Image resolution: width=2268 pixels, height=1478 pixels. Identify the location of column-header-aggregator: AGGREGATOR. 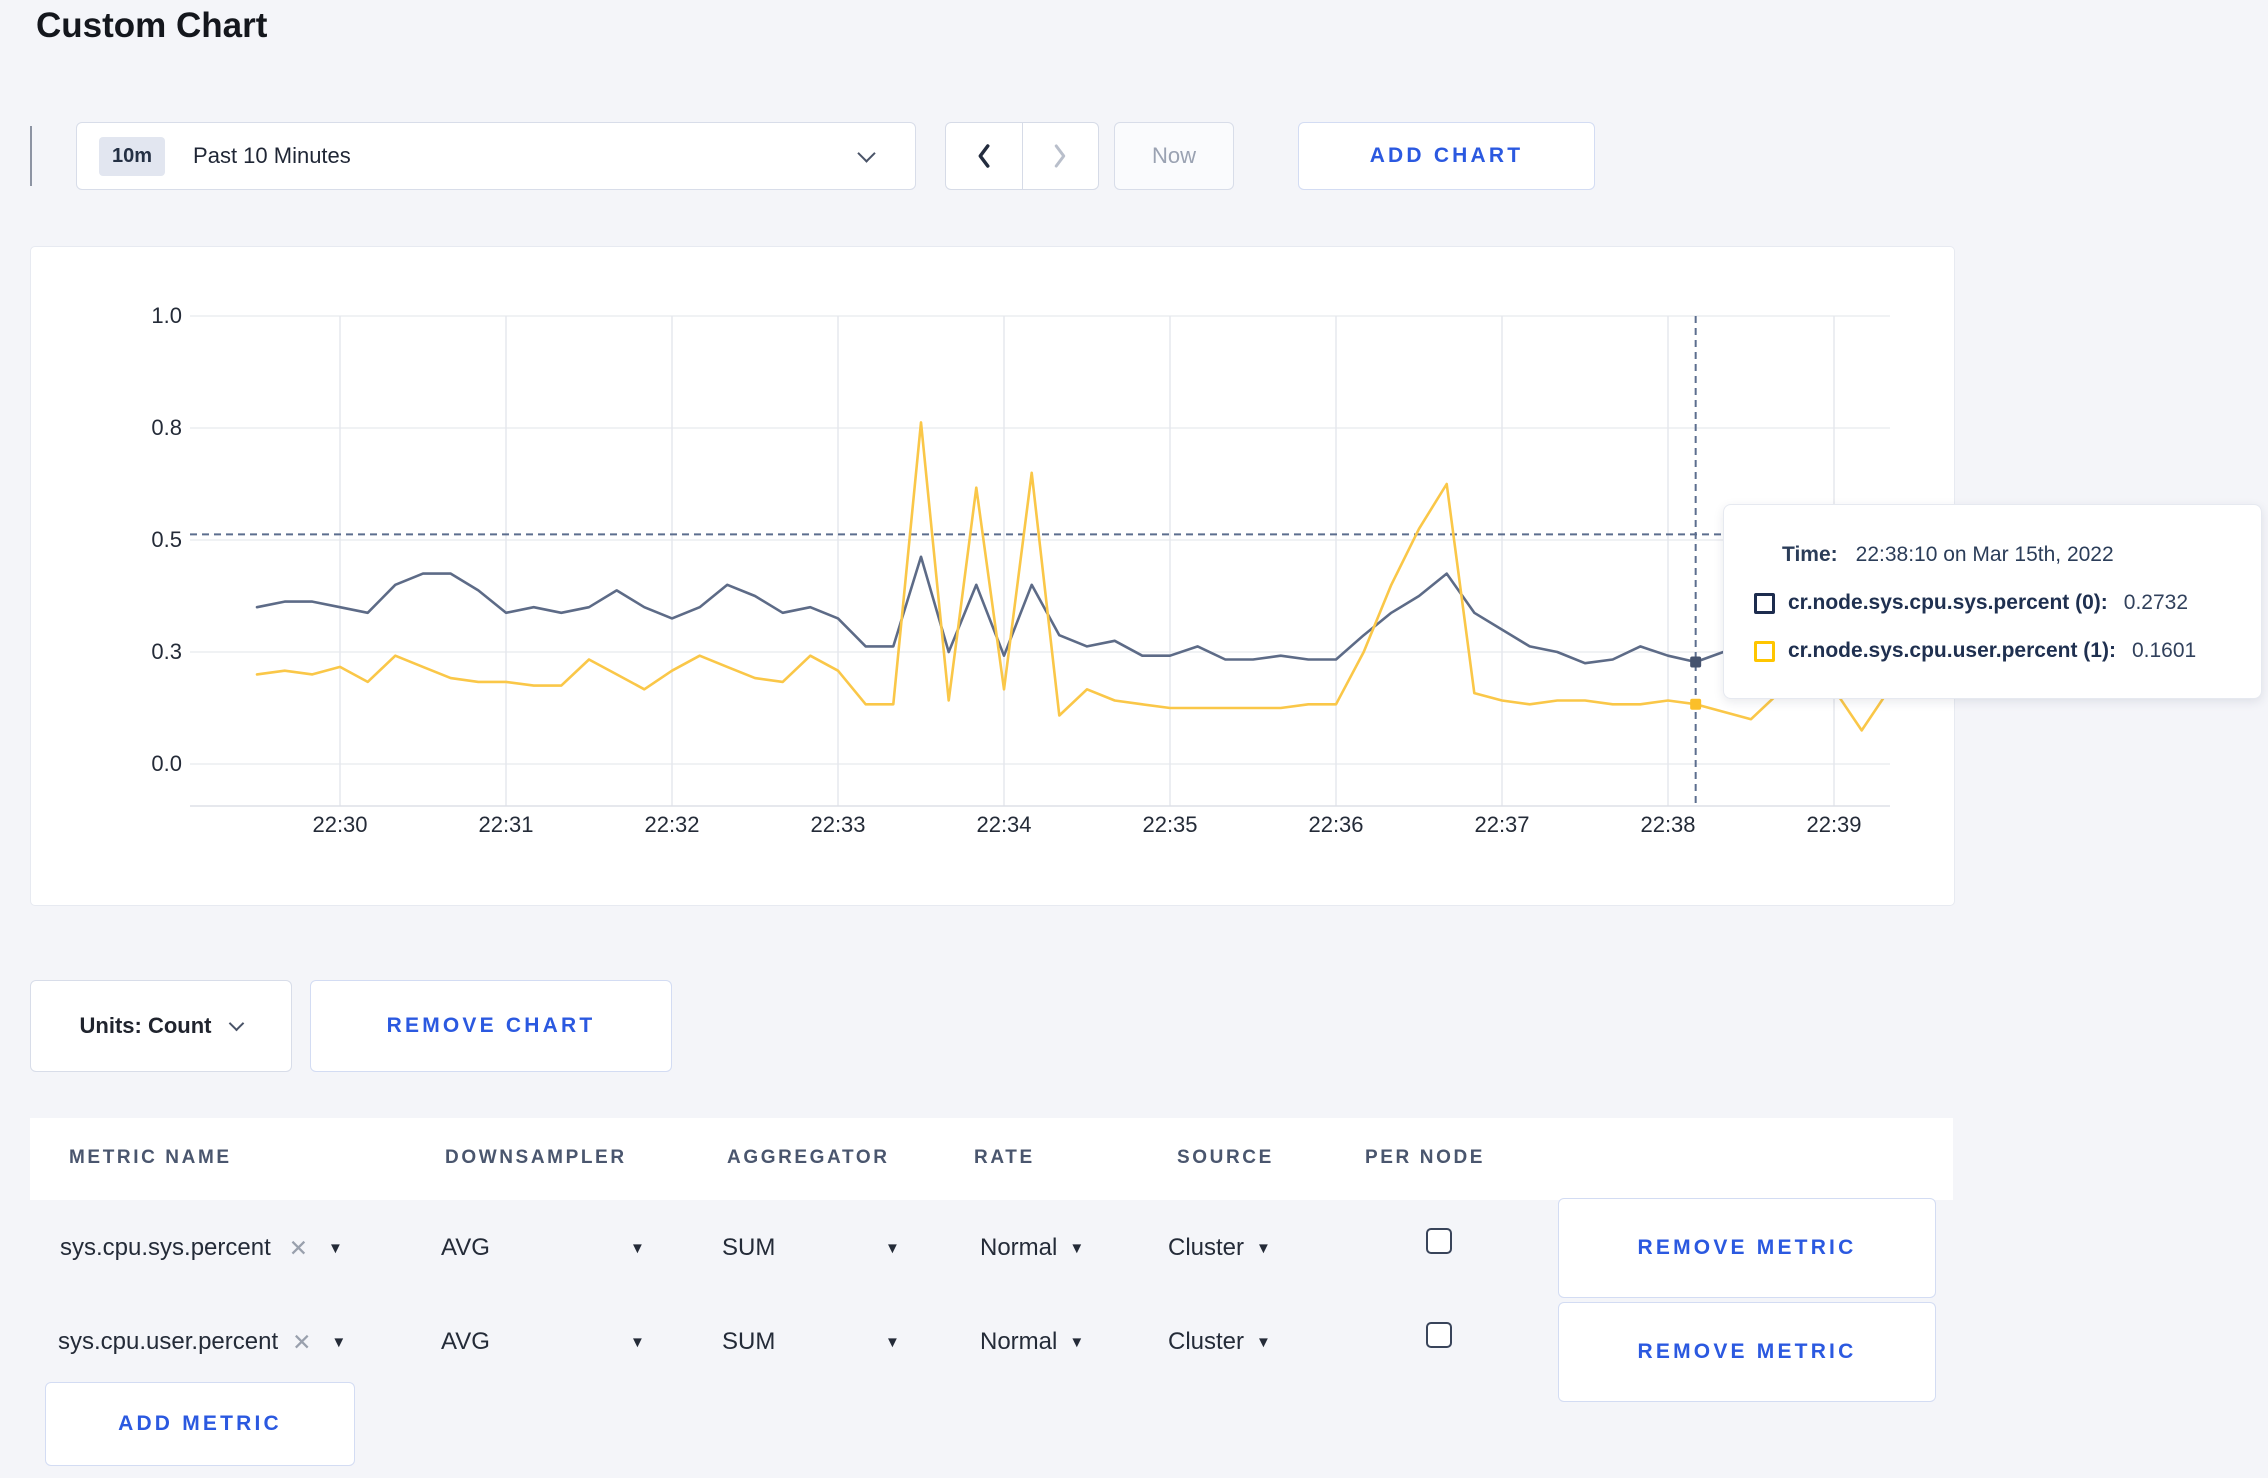
(808, 1157).